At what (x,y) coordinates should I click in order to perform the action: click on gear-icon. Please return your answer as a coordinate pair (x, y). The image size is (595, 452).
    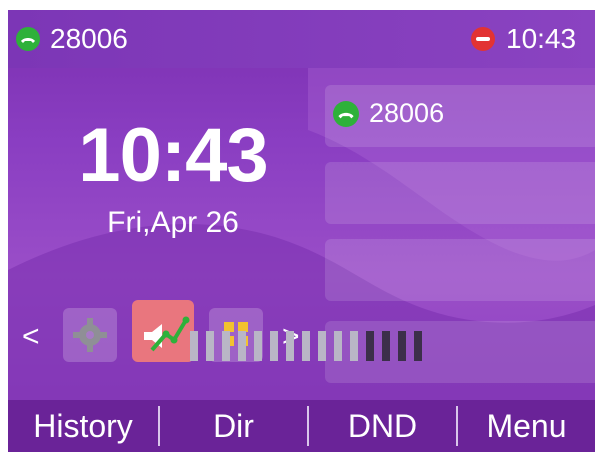
    Looking at the image, I should click on (90, 335).